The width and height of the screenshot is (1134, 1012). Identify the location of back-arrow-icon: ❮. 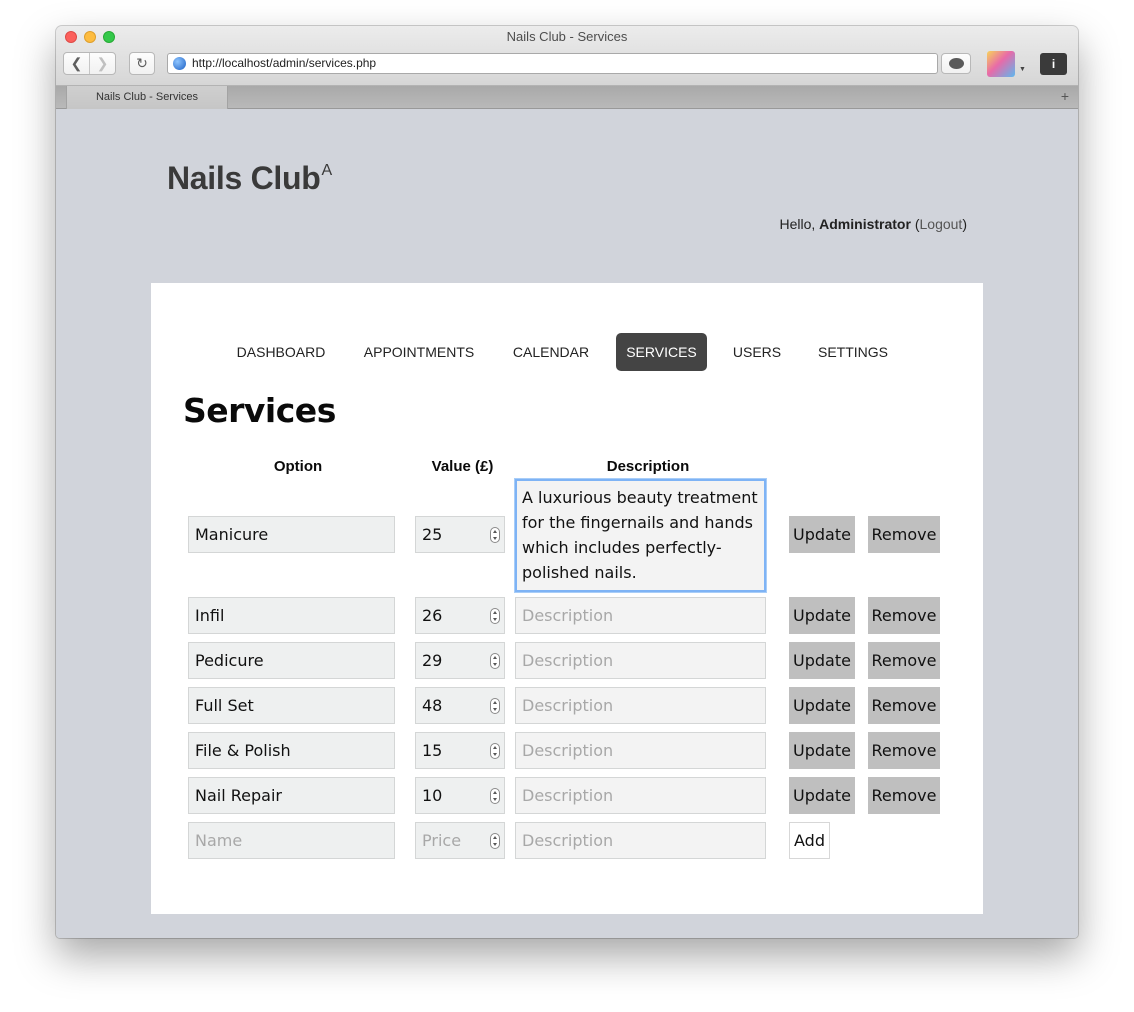
(76, 63).